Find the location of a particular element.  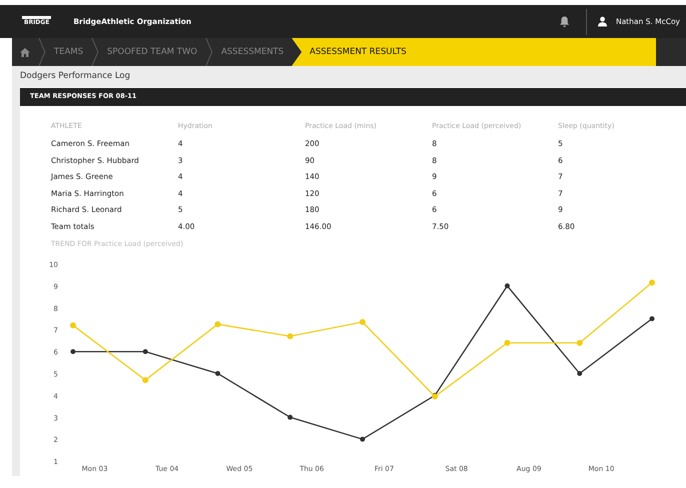

home-icon is located at coordinates (25, 52).